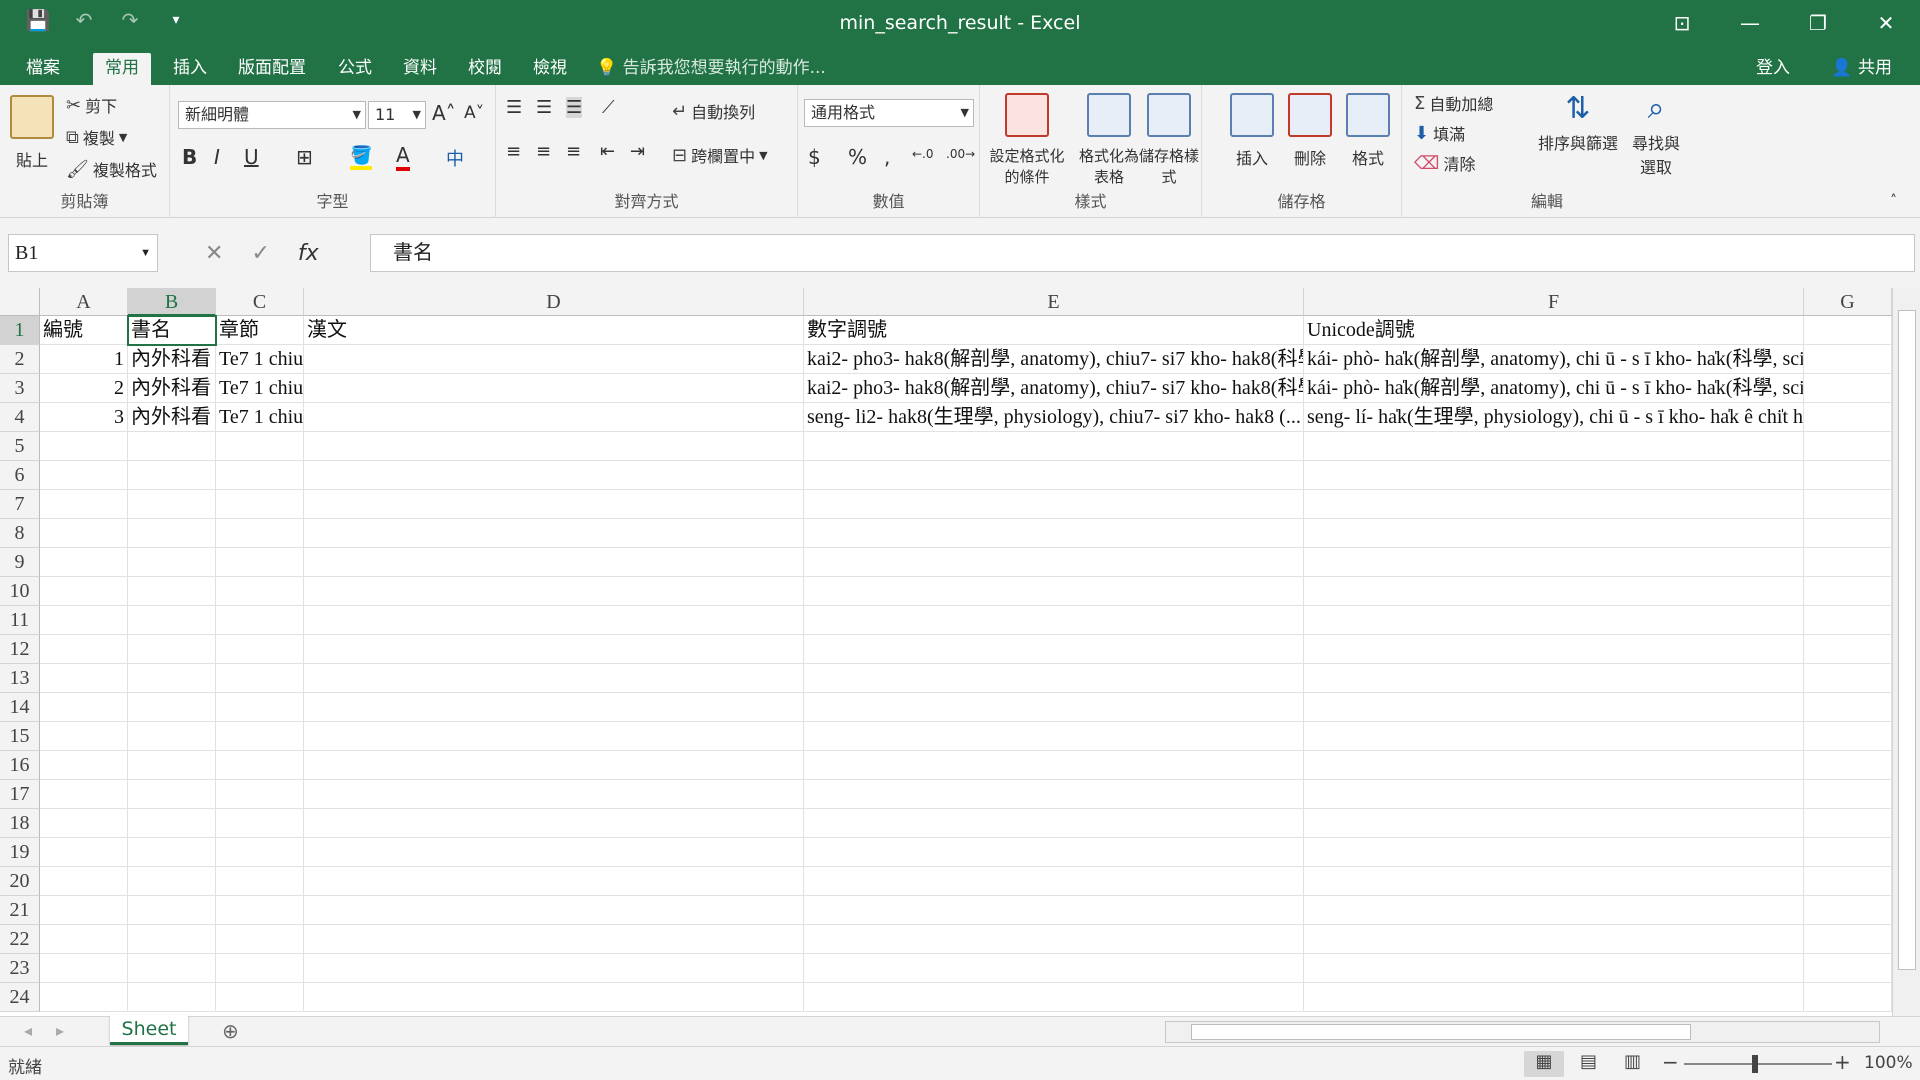 Image resolution: width=1920 pixels, height=1080 pixels. What do you see at coordinates (1054, 533) in the screenshot?
I see `cell-e8` at bounding box center [1054, 533].